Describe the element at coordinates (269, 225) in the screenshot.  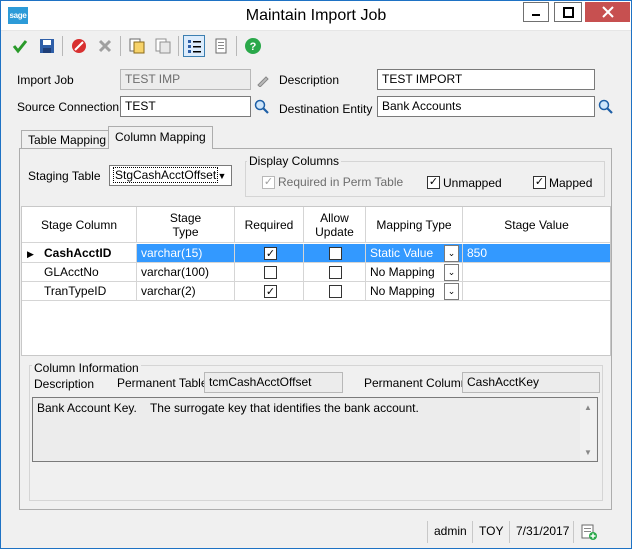
I see `col-header-required: Required` at that location.